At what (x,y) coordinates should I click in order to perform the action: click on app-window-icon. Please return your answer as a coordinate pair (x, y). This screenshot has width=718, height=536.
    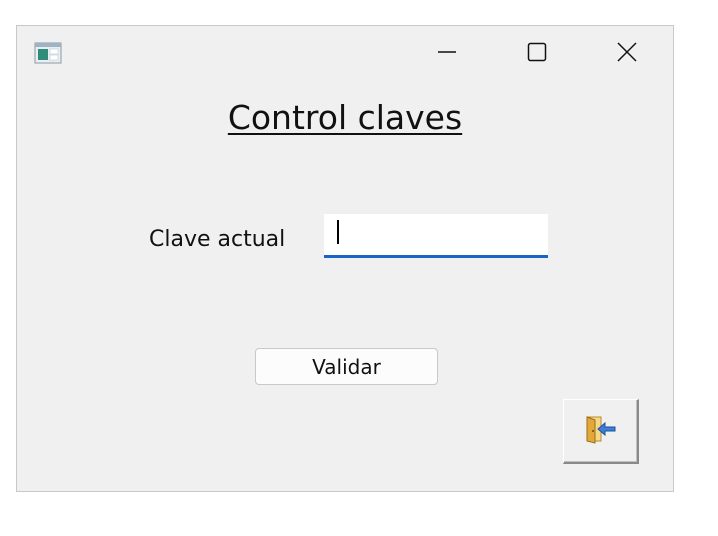
    Looking at the image, I should click on (48, 53).